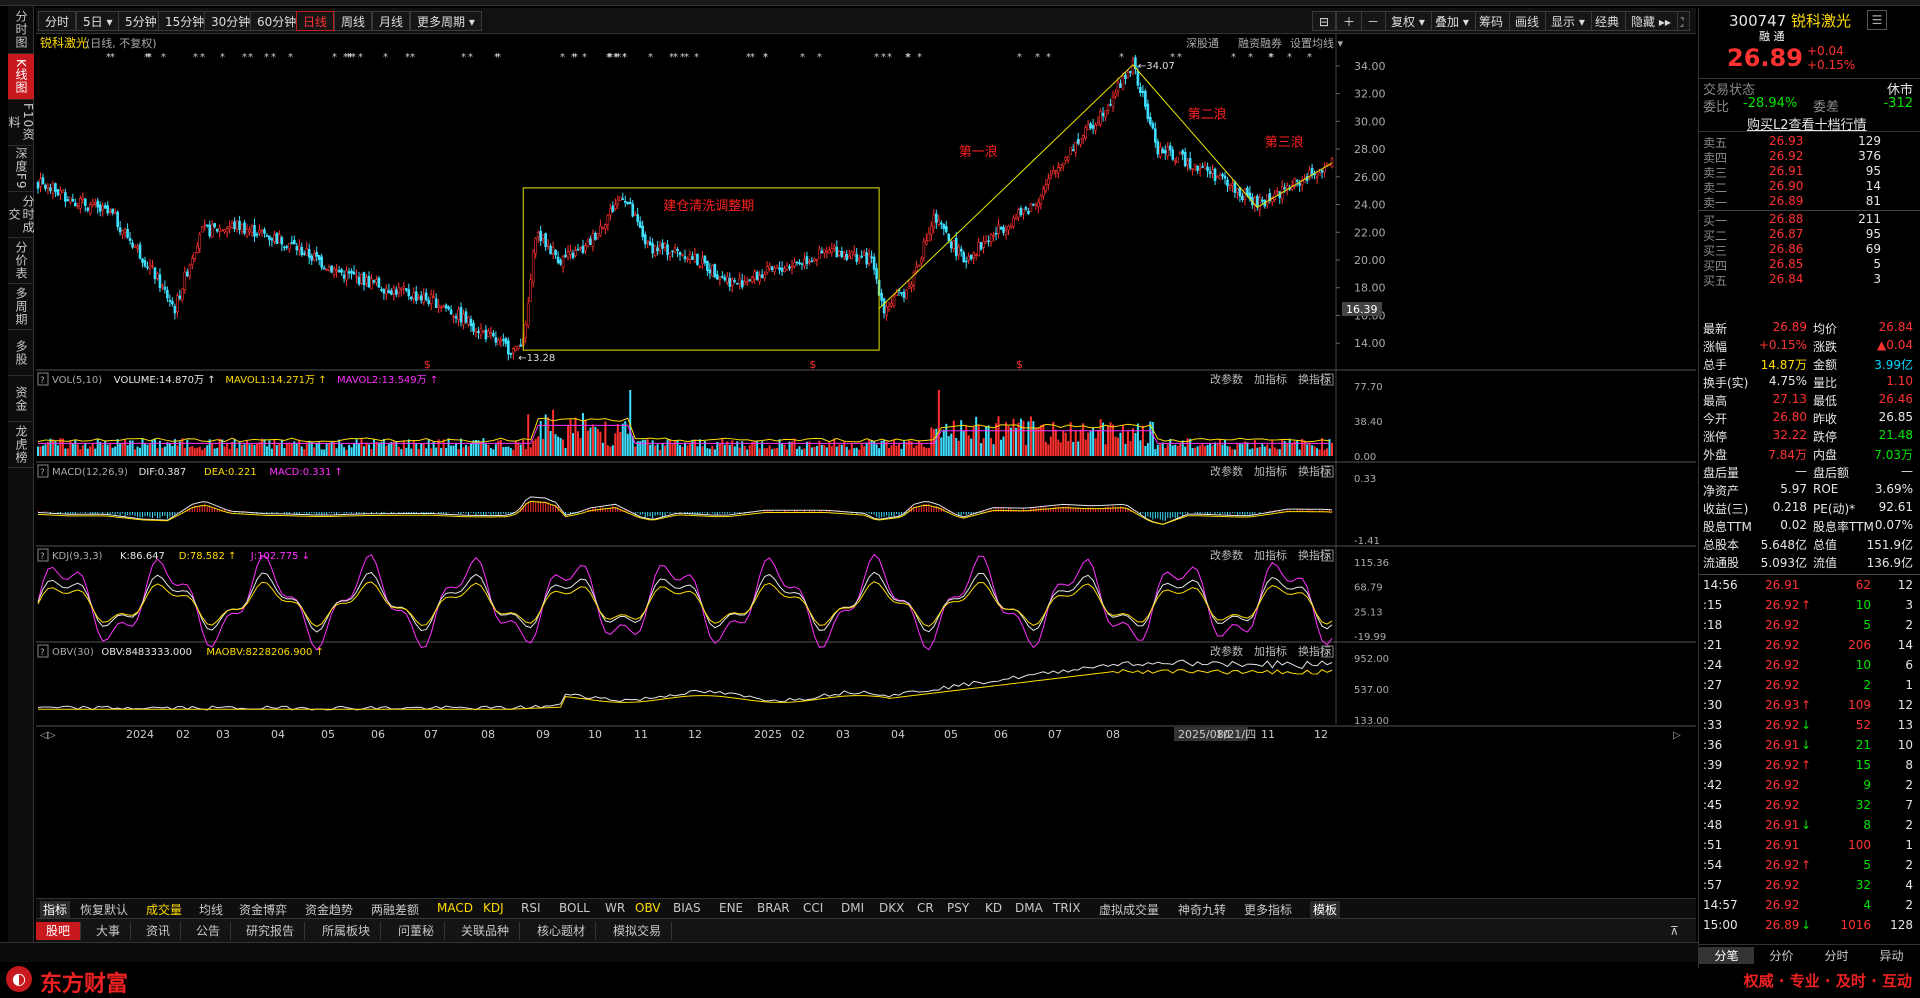 The image size is (1920, 998). Describe the element at coordinates (21, 123) in the screenshot. I see `sidebar-item-2: F10资料` at that location.